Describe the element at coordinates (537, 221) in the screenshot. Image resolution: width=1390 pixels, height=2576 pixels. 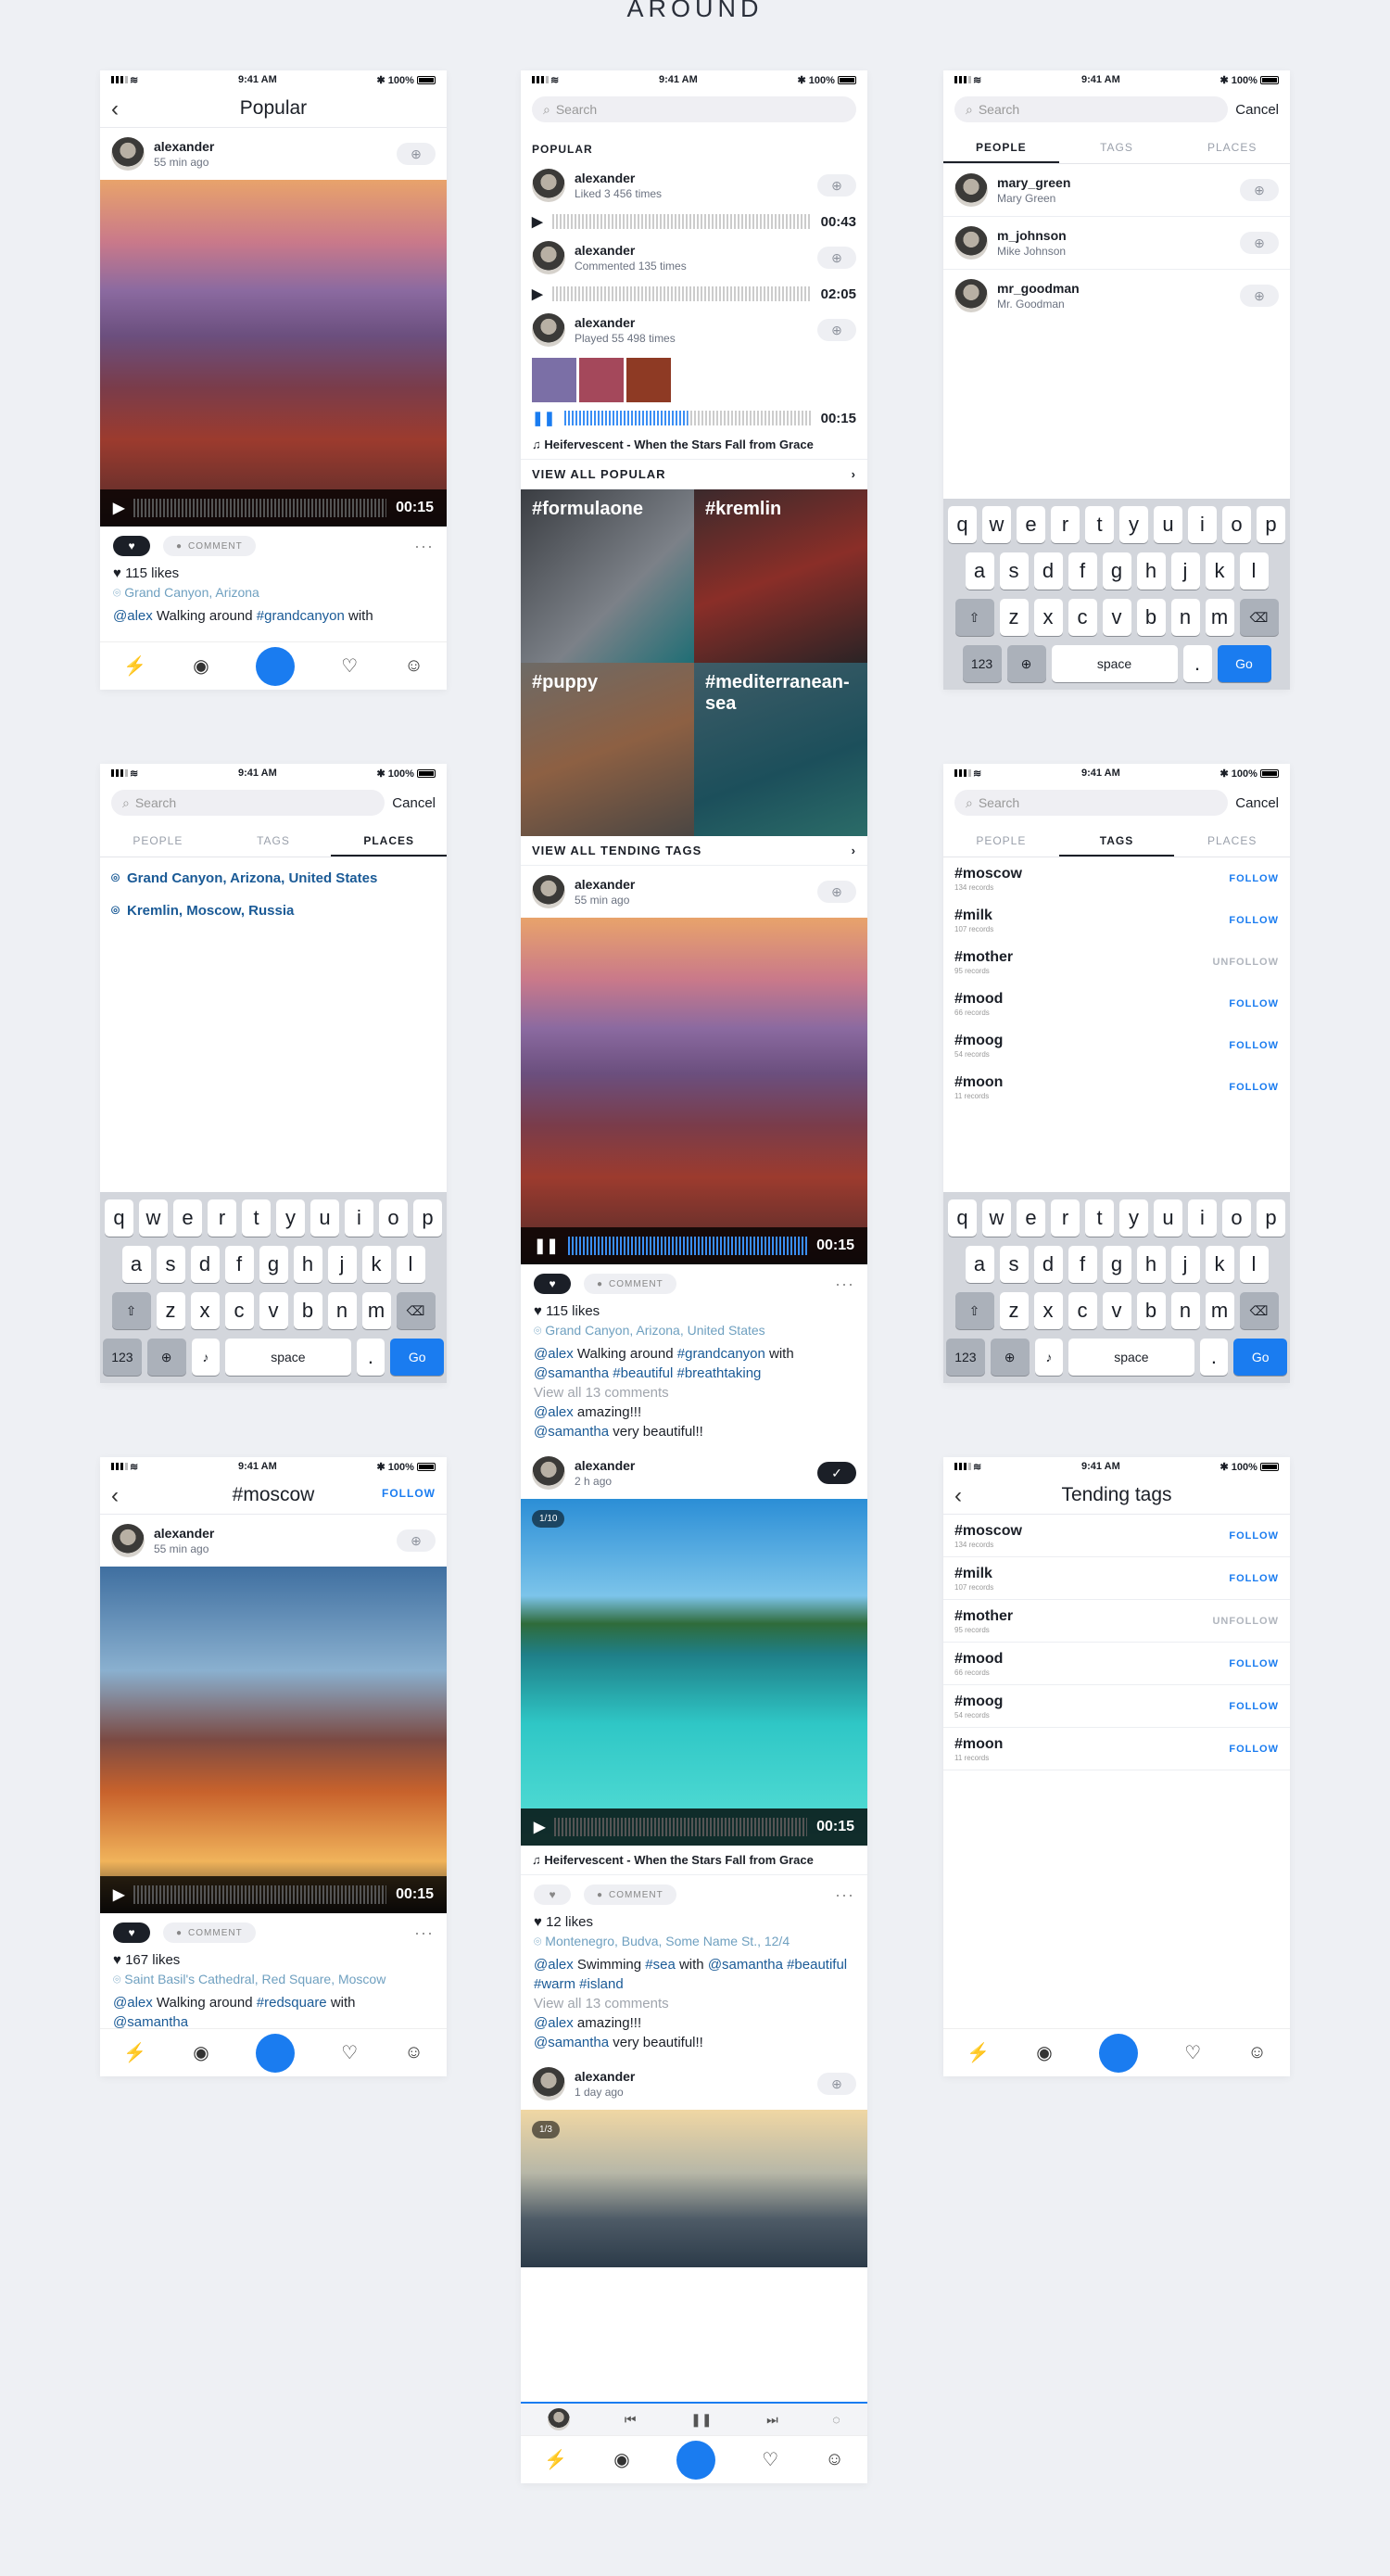
I see `play-icon: ▶` at that location.